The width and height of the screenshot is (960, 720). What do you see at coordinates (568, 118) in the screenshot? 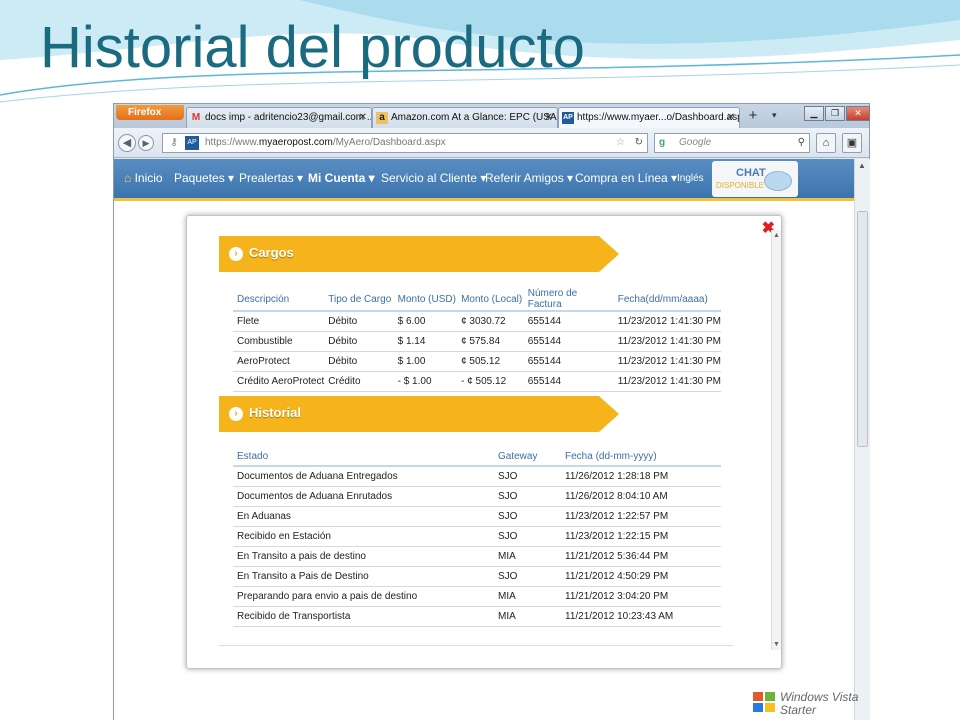
I see `aeropost-icon: AP` at bounding box center [568, 118].